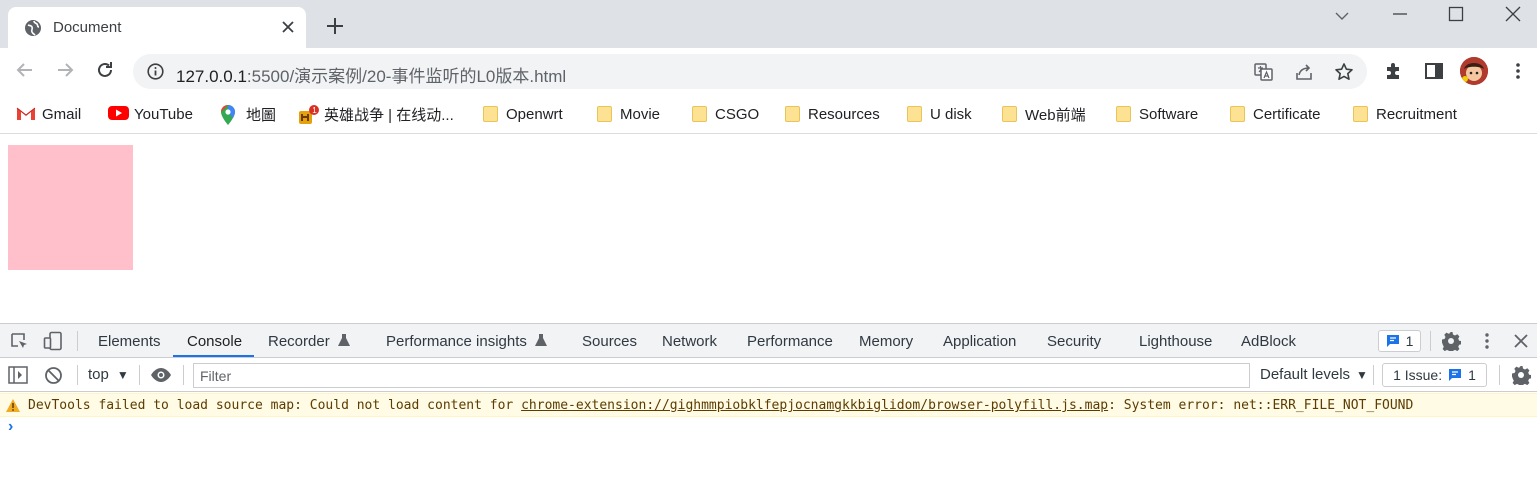  I want to click on minimize-icon, so click(1400, 16).